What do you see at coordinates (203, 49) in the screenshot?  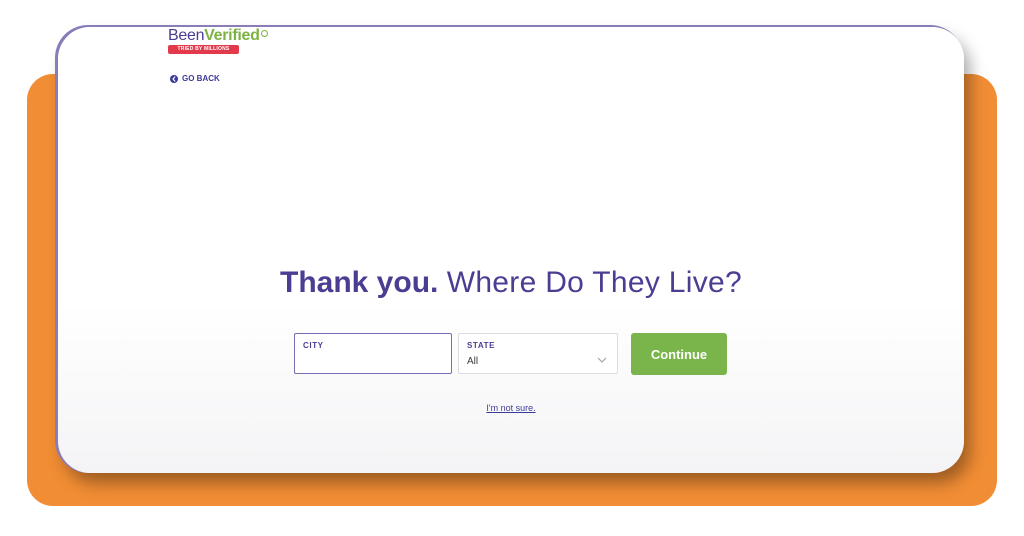 I see `logo-tagline: TRIED BY MILLIONS` at bounding box center [203, 49].